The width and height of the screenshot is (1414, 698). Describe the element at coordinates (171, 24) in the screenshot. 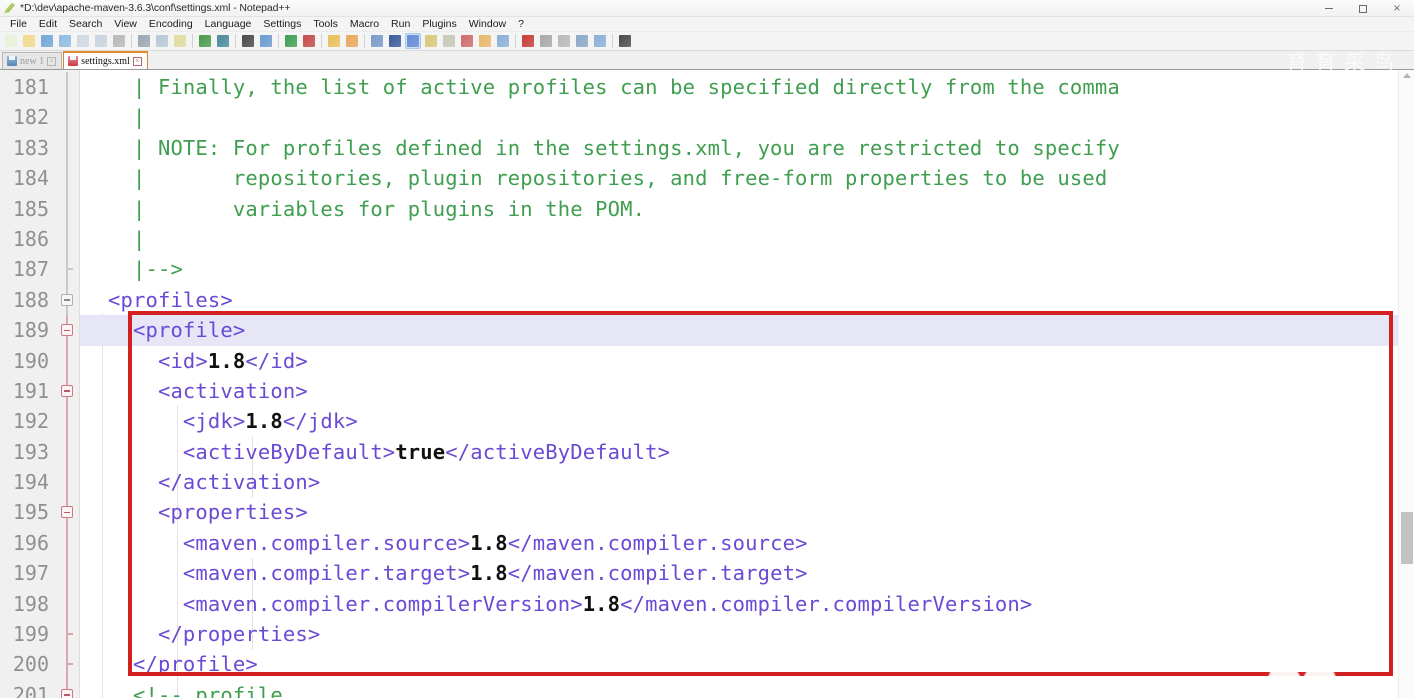

I see `menu-item-encoding: Encoding` at that location.